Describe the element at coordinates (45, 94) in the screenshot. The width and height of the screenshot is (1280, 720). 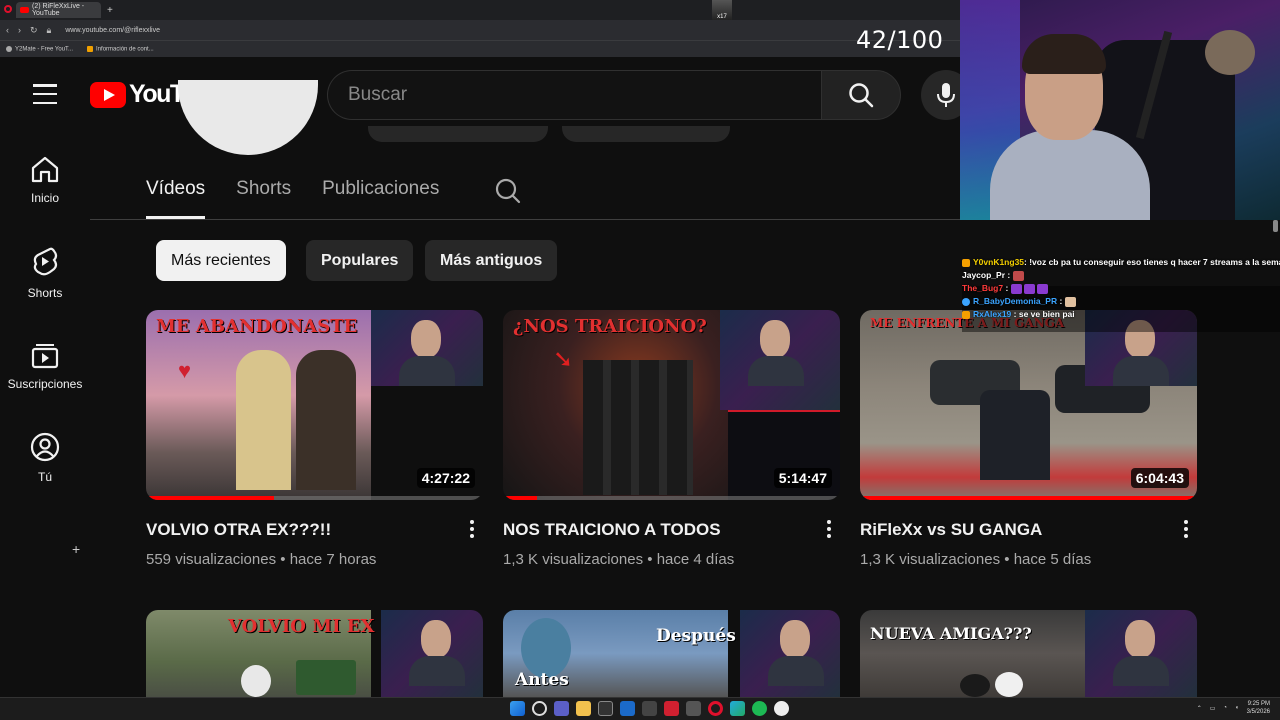
I see `hamburger-menu-icon` at that location.